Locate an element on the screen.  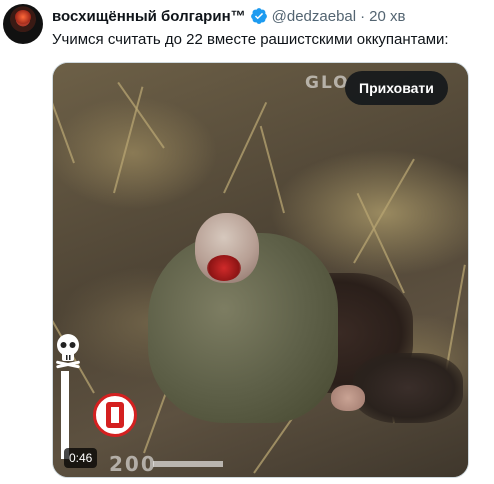
counter-bar is located at coordinates (65, 415).